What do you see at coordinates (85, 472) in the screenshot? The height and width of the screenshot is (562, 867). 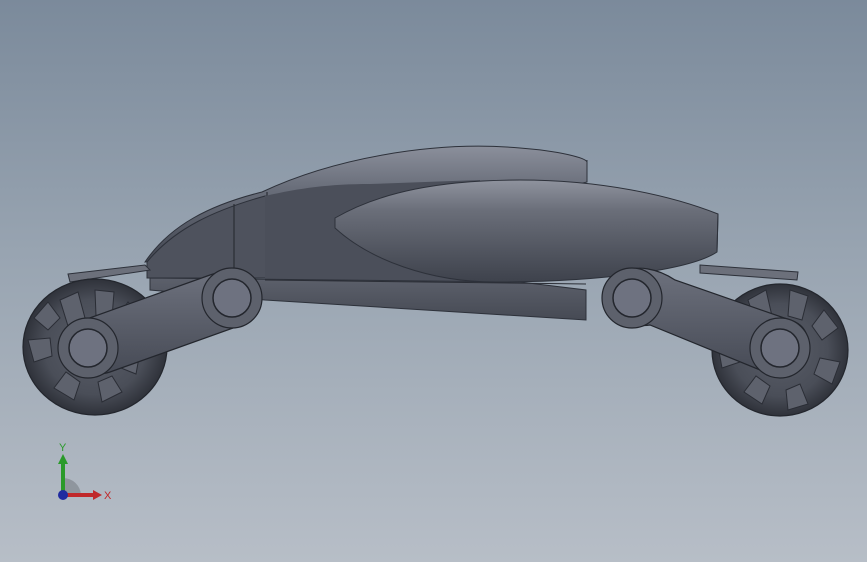 I see `coordinate-triad: Y X` at bounding box center [85, 472].